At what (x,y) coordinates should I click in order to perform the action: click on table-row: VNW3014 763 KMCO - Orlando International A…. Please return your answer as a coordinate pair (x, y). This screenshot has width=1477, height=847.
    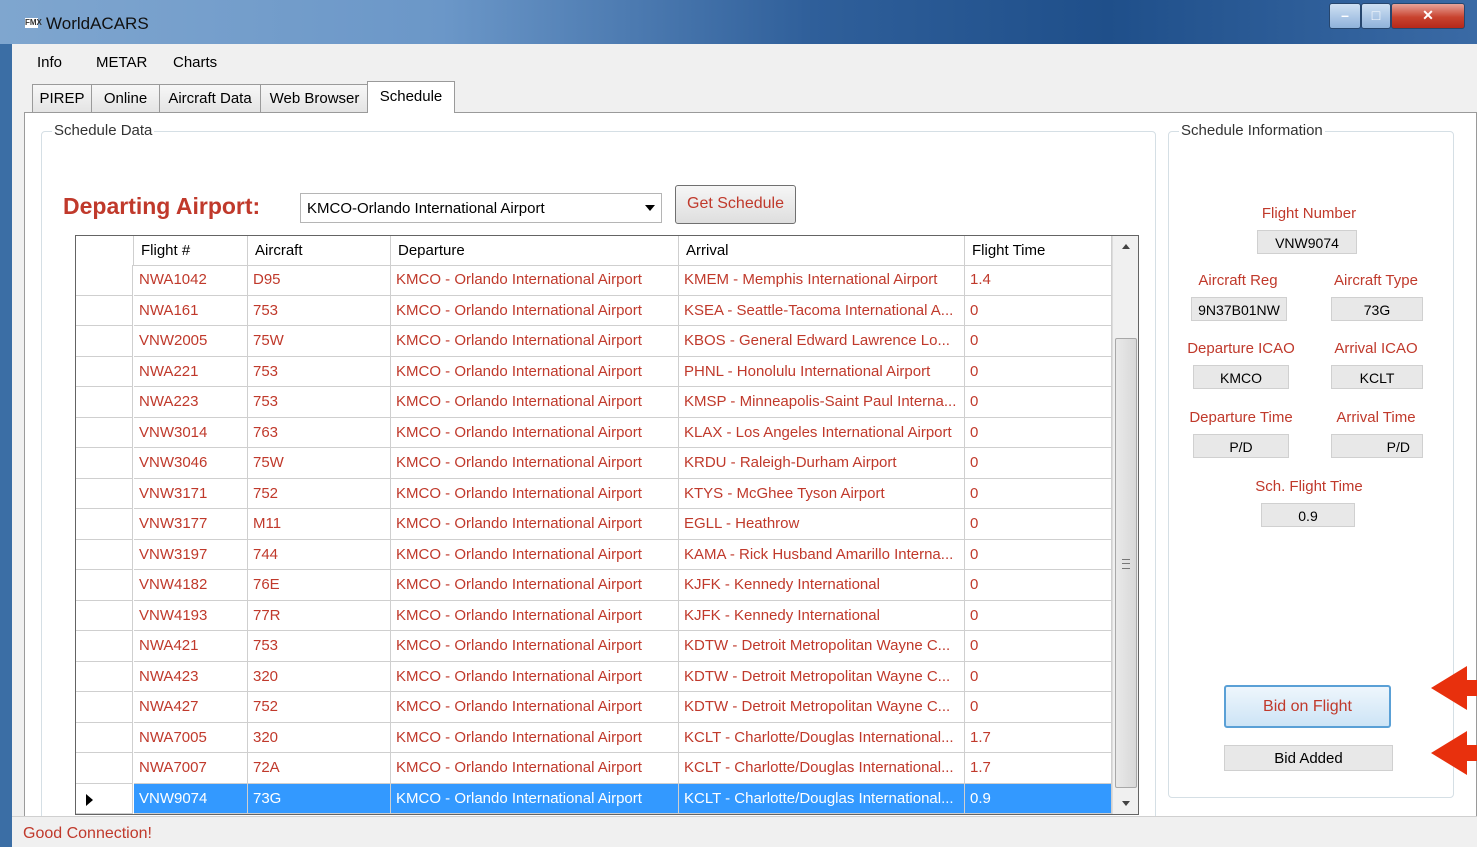
    Looking at the image, I should click on (594, 432).